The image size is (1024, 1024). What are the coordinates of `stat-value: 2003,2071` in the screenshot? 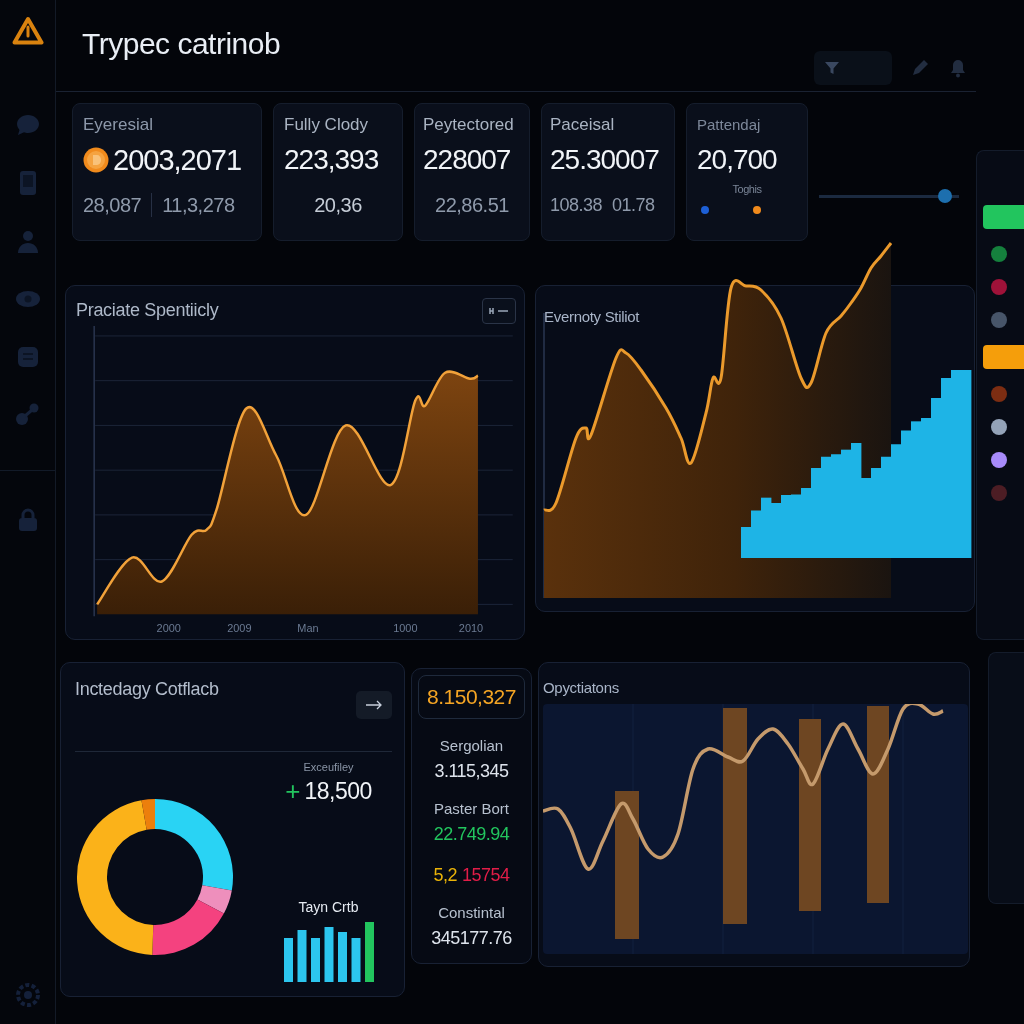 It's located at (177, 160).